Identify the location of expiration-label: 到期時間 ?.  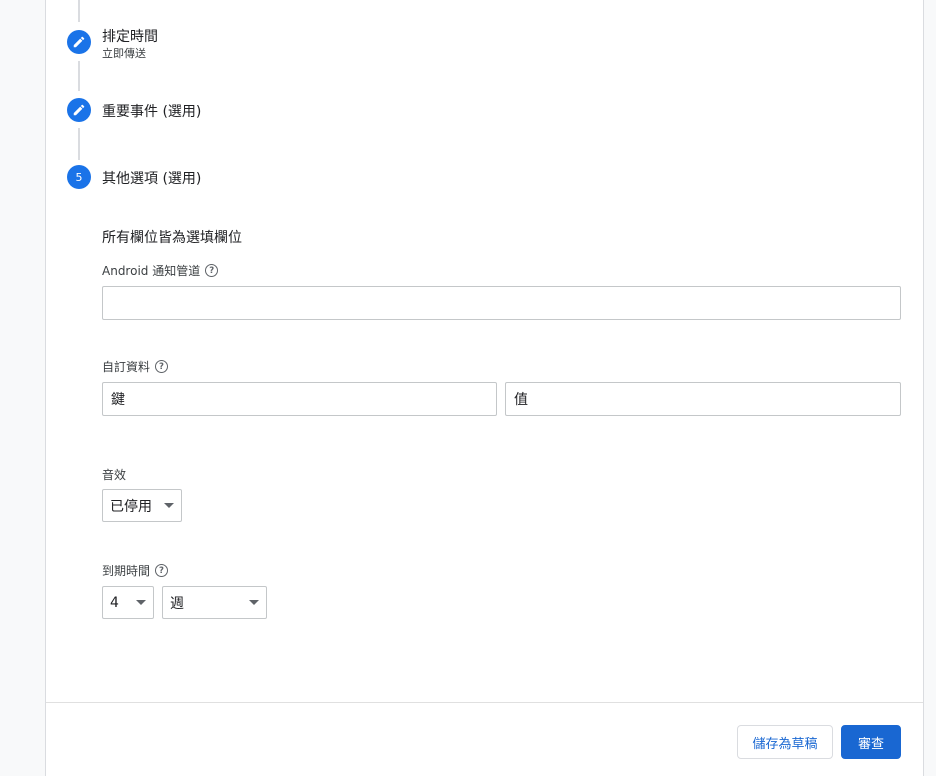
(135, 570).